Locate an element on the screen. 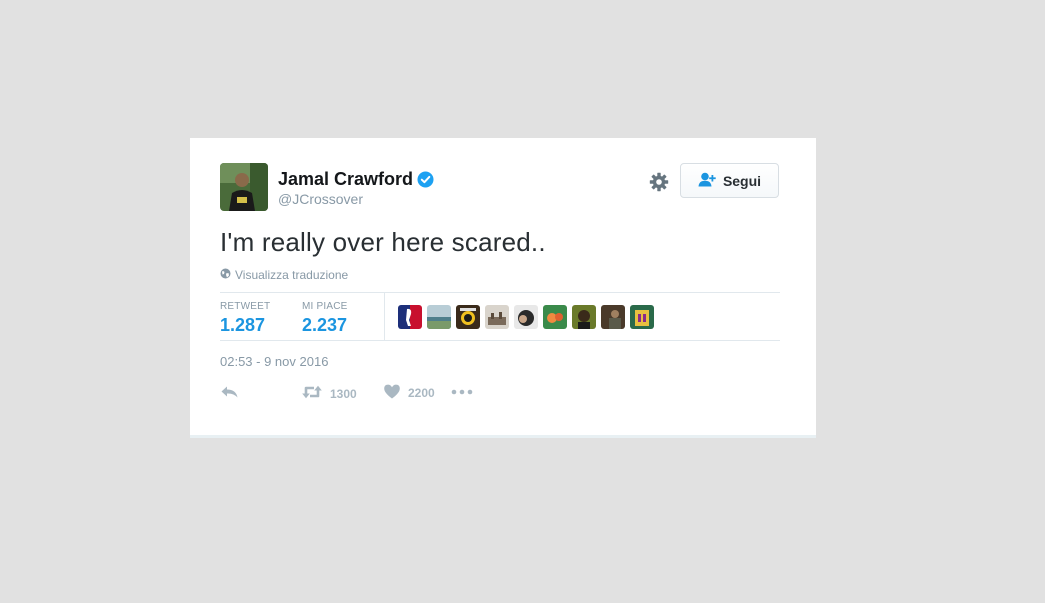 Image resolution: width=1045 pixels, height=603 pixels. tweet-stats: RETWEET 1.287 MI PIACE 2.237 is located at coordinates (500, 316).